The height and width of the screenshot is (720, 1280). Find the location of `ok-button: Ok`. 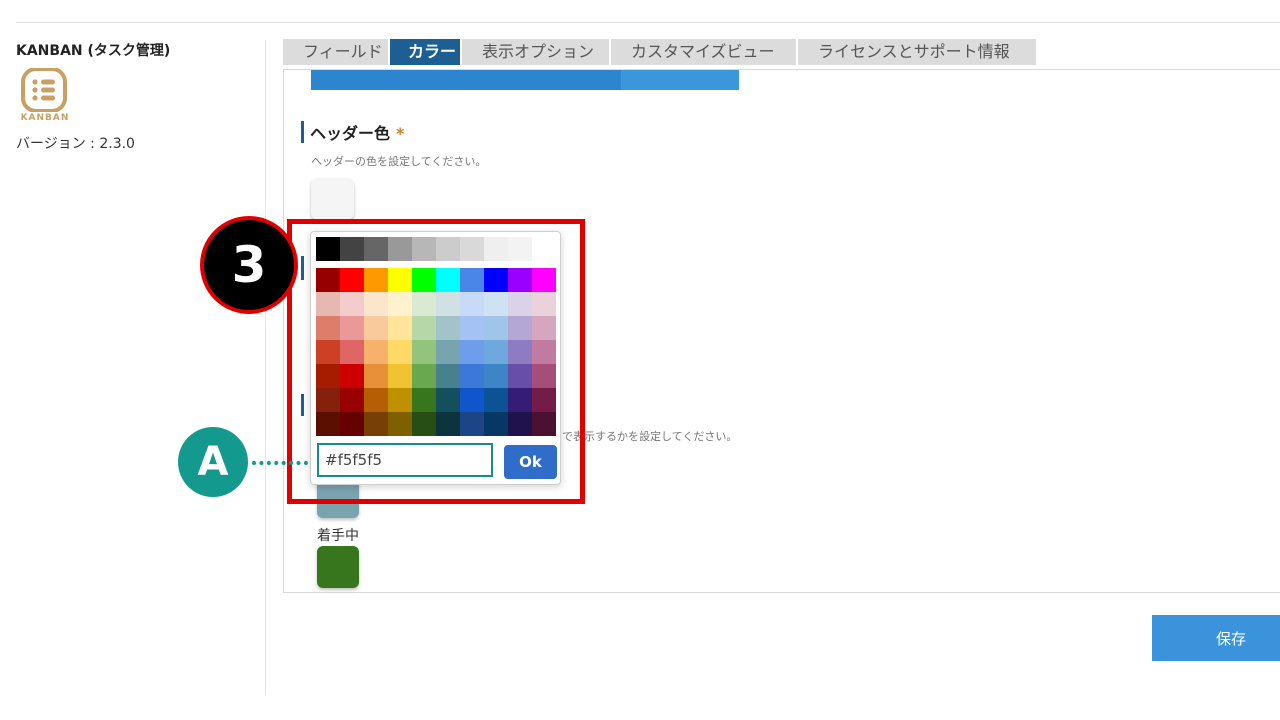

ok-button: Ok is located at coordinates (530, 462).